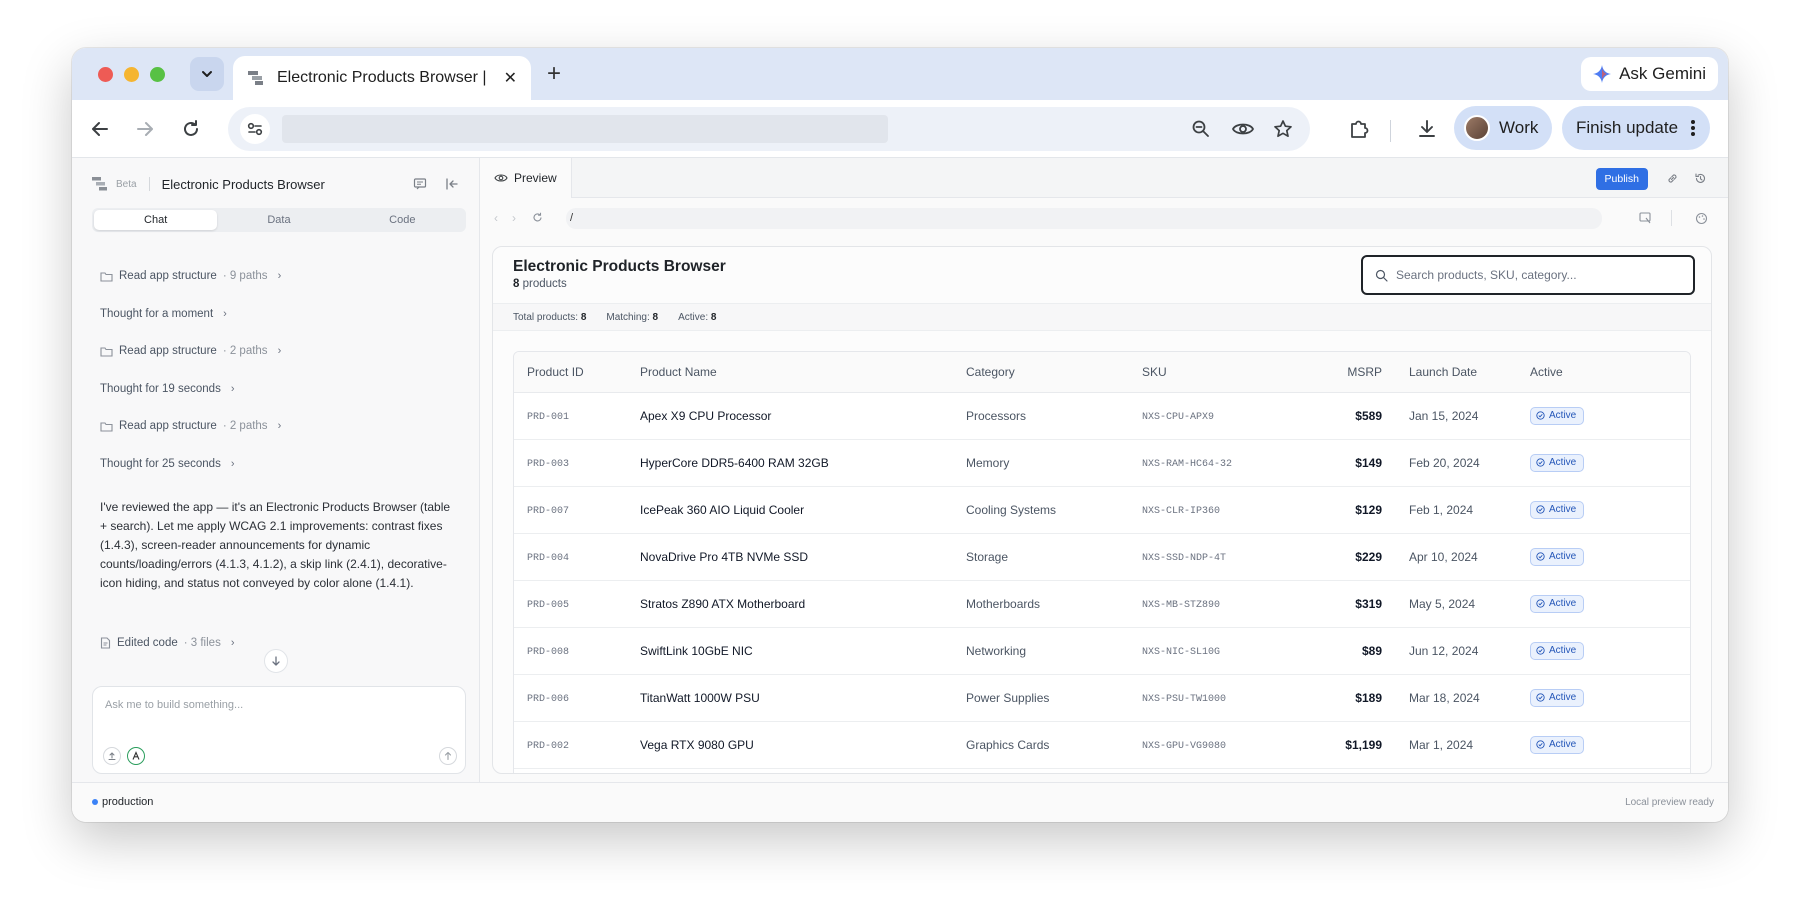 The image size is (1800, 917). What do you see at coordinates (420, 184) in the screenshot?
I see `comment-icon` at bounding box center [420, 184].